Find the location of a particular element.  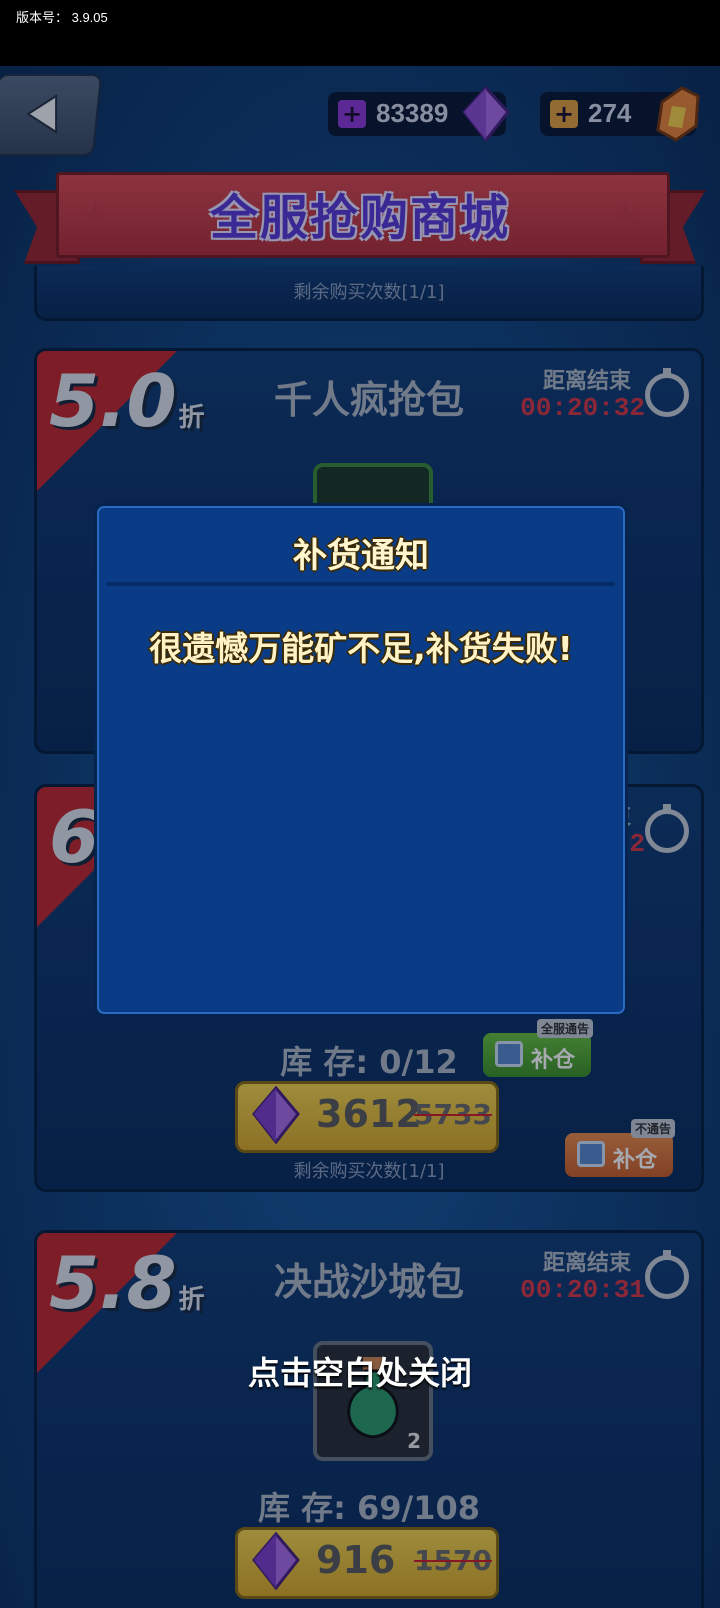

version-bar: 版本号： 3.9.05 is located at coordinates (360, 33).